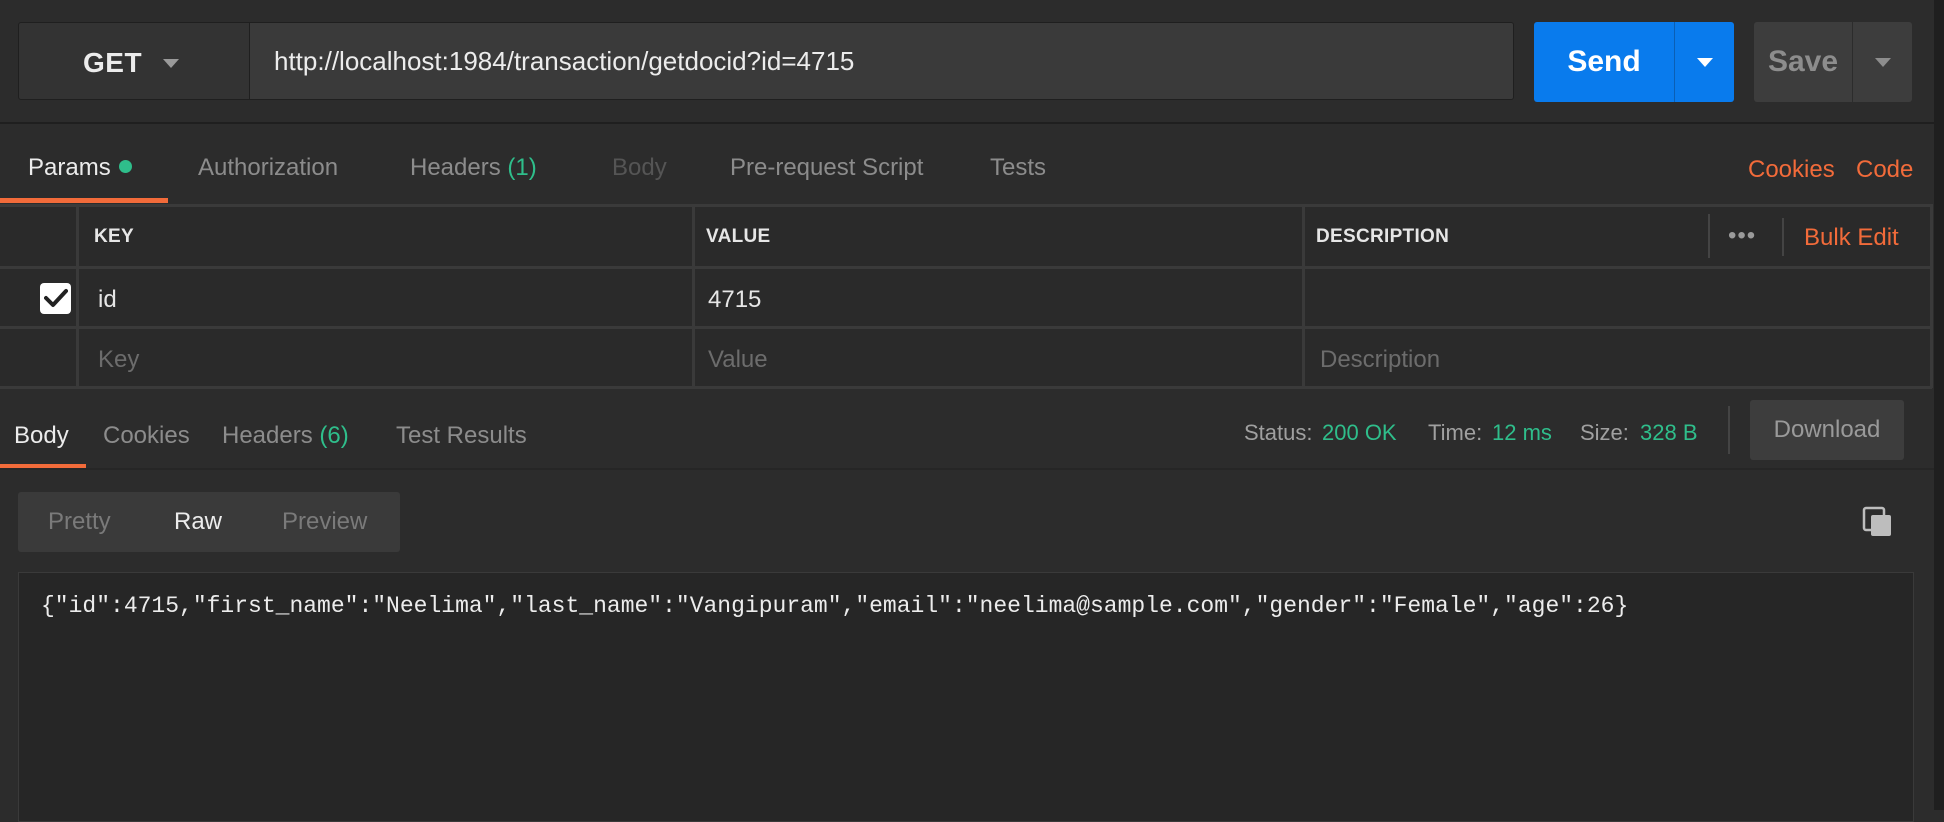  Describe the element at coordinates (455, 167) in the screenshot. I see `tab-headers-label: Headers` at that location.